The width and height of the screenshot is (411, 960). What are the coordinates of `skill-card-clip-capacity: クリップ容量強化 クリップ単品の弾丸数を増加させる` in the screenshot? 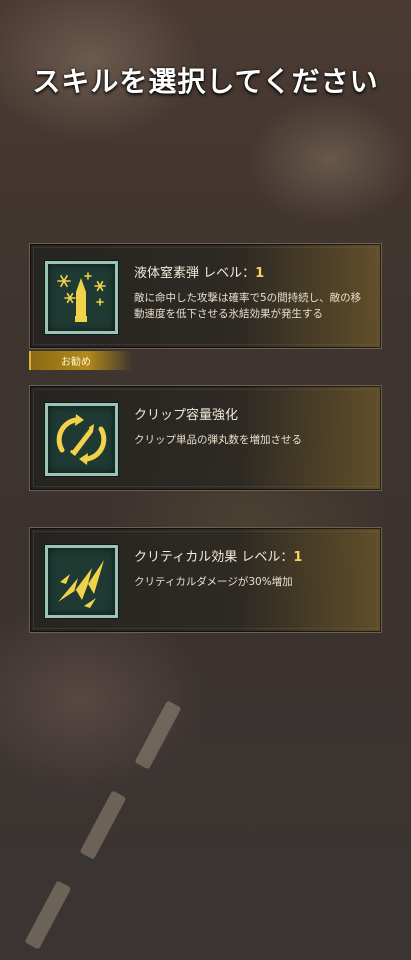 It's located at (205, 438).